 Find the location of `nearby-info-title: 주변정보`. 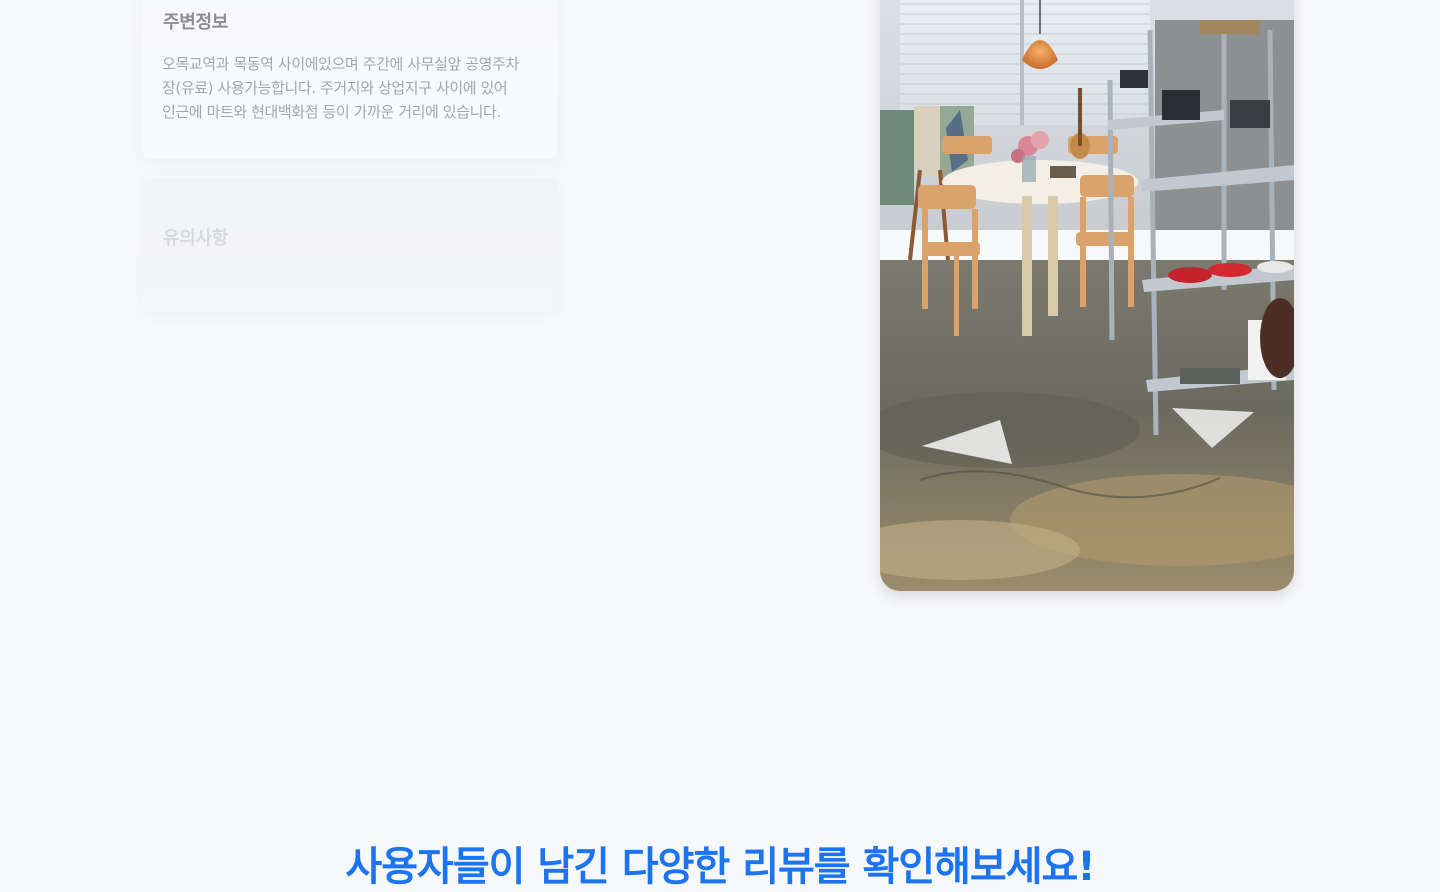

nearby-info-title: 주변정보 is located at coordinates (196, 22).